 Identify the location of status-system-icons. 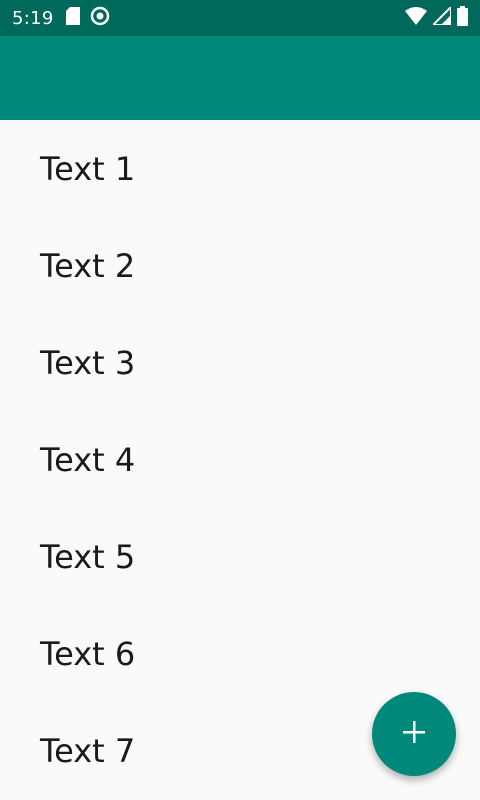
(436, 17).